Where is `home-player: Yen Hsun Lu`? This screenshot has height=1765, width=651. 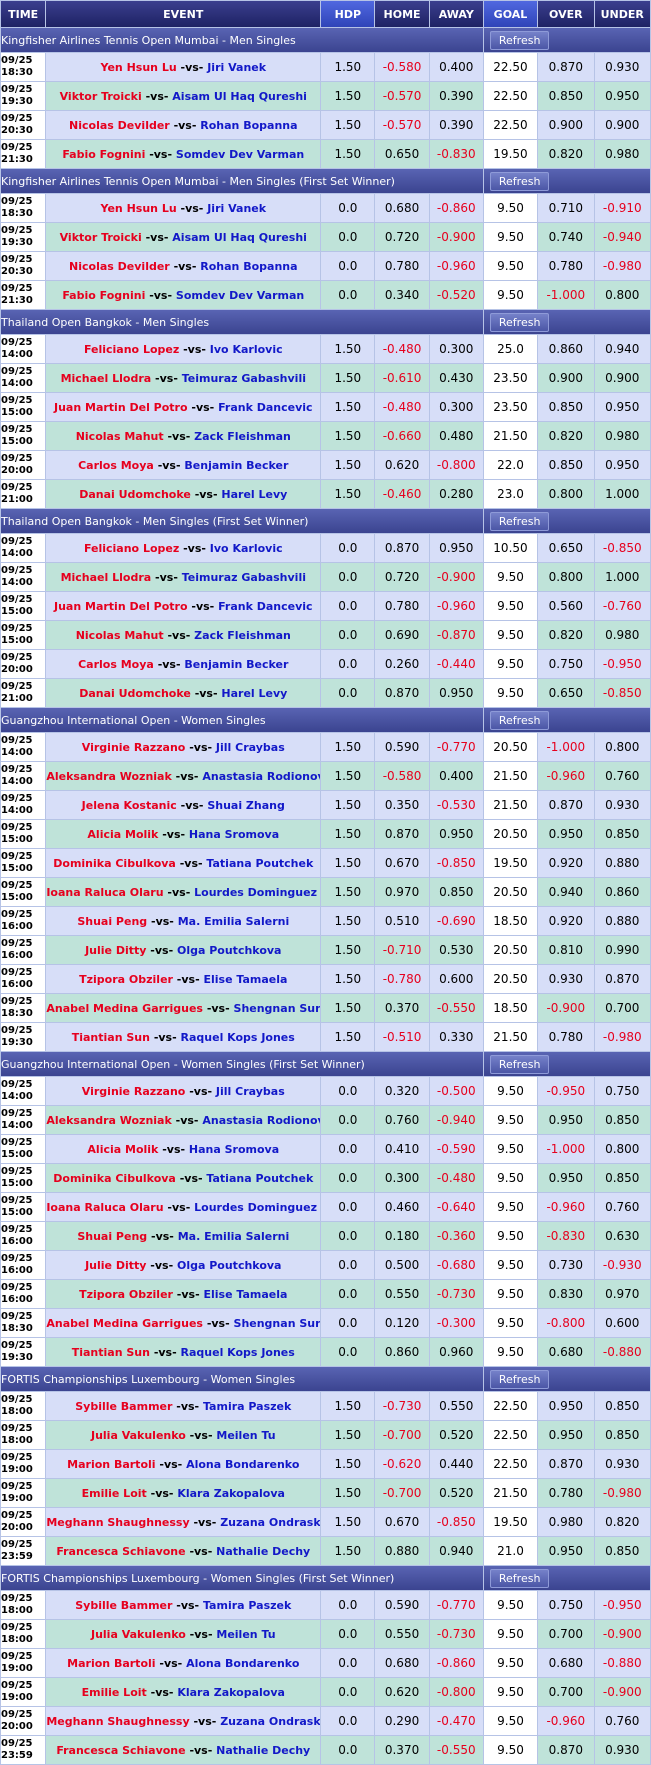 home-player: Yen Hsun Lu is located at coordinates (139, 67).